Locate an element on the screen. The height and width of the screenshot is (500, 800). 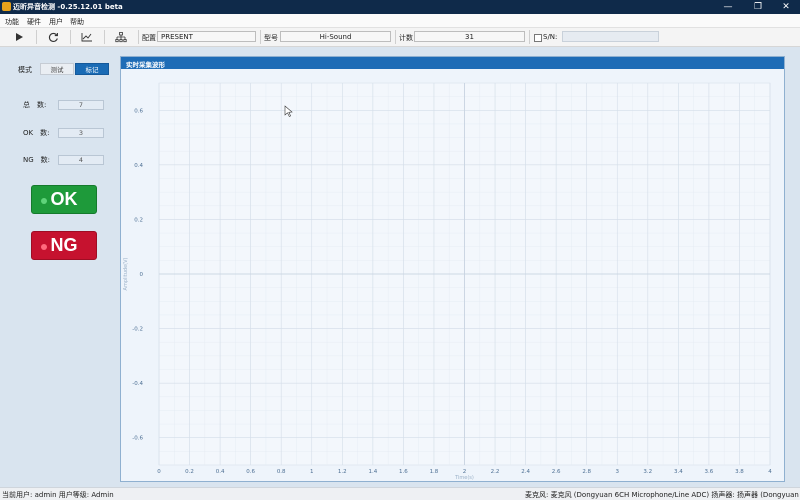
maximize-button: ❐ is located at coordinates (758, 7).